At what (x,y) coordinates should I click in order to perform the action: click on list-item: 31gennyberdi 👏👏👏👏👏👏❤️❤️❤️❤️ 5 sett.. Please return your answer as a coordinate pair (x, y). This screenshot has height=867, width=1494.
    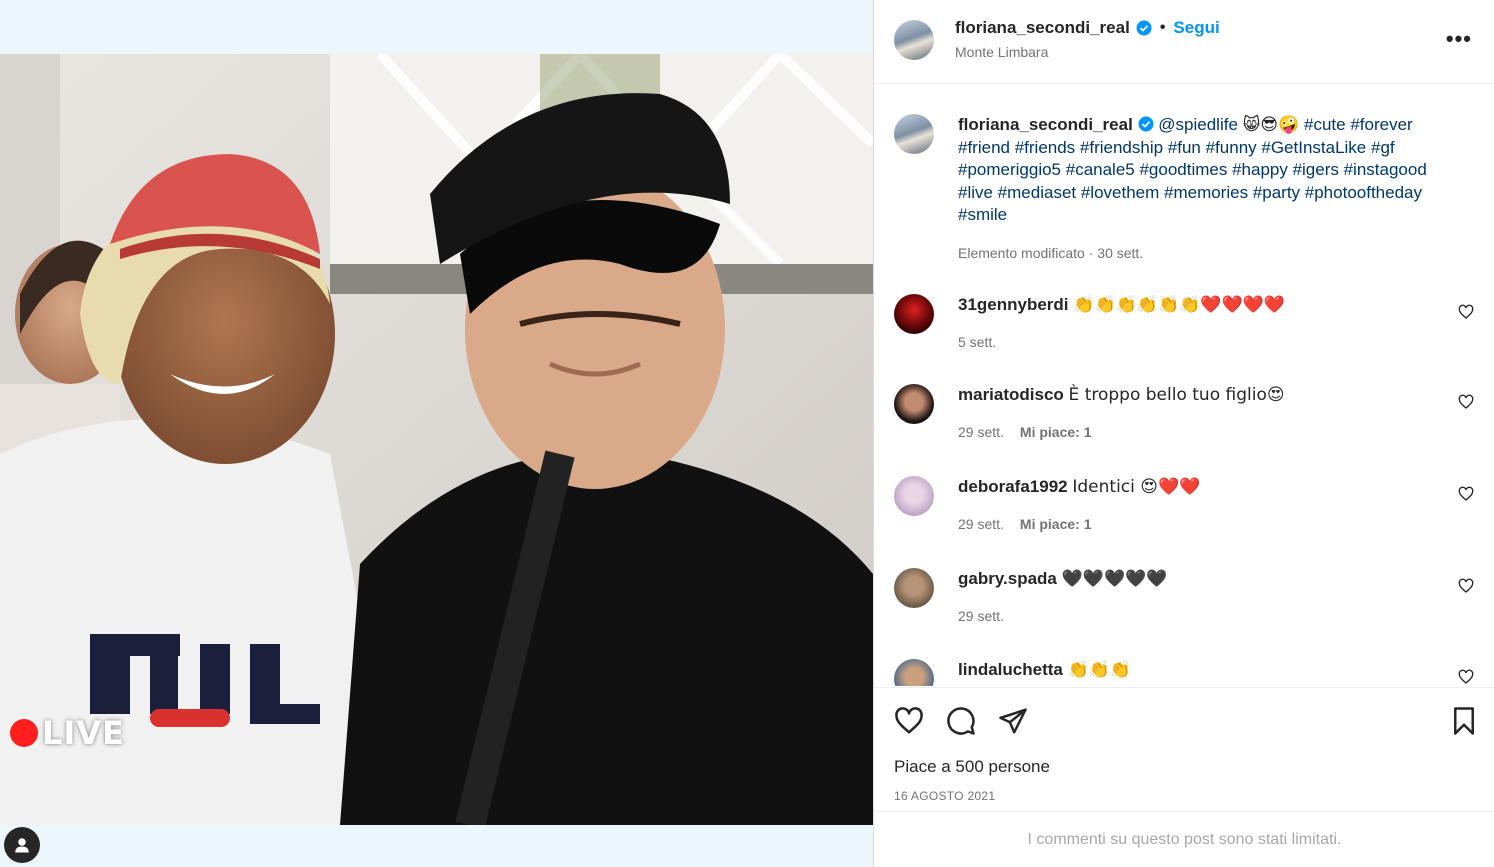
    Looking at the image, I should click on (1184, 334).